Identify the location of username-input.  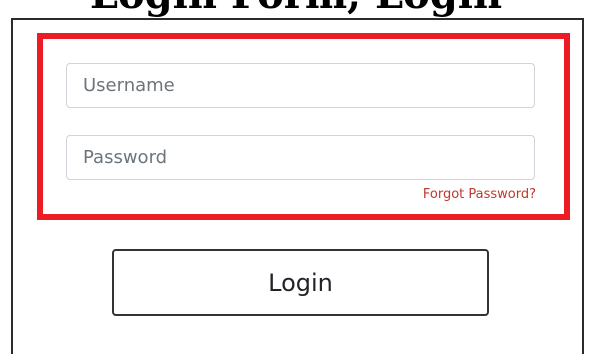
(300, 85).